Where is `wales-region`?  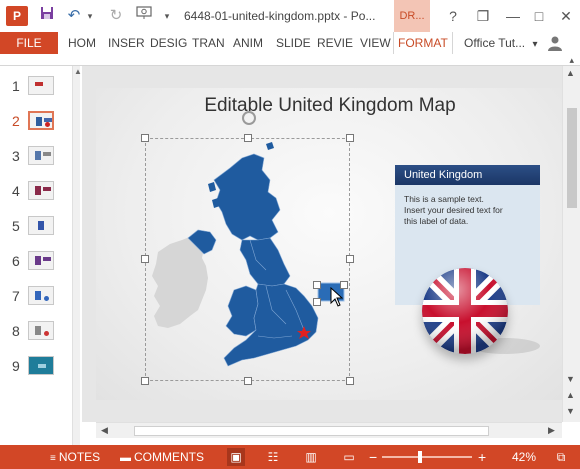 wales-region is located at coordinates (242, 311).